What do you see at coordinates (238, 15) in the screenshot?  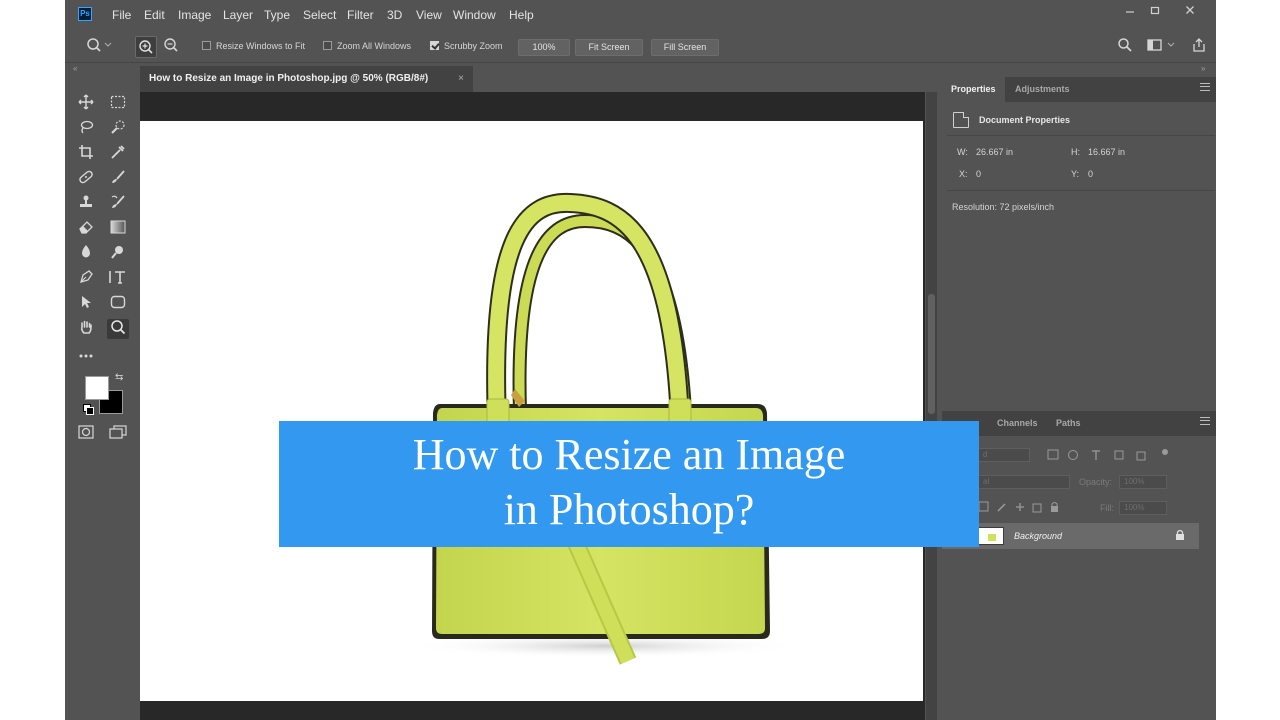 I see `menu-layer: Layer` at bounding box center [238, 15].